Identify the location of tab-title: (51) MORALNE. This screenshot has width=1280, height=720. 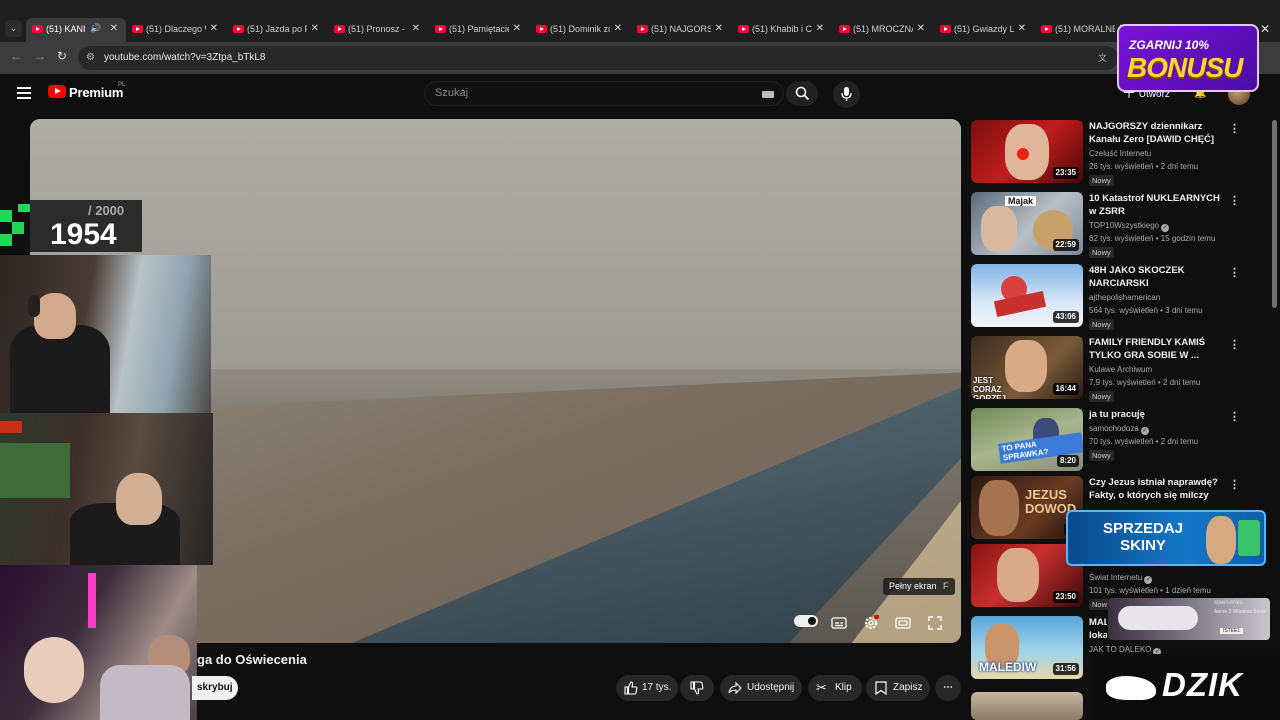
(1085, 29).